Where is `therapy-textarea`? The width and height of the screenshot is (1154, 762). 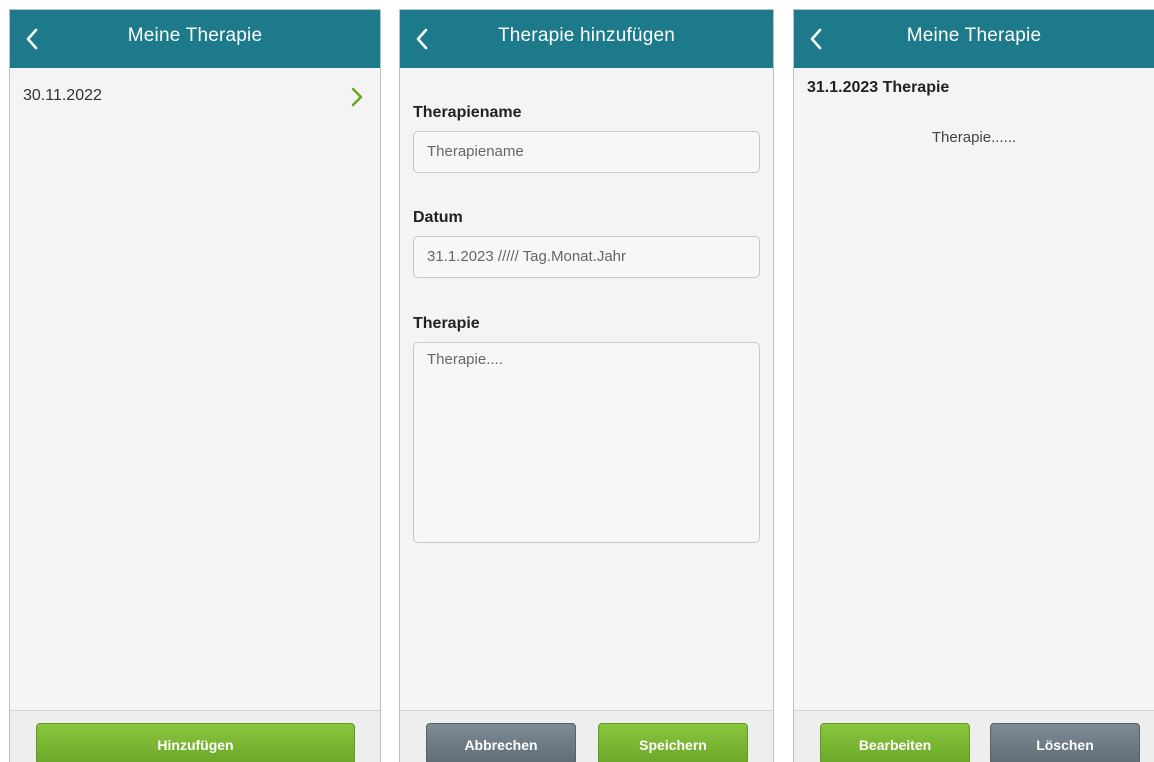
therapy-textarea is located at coordinates (586, 442).